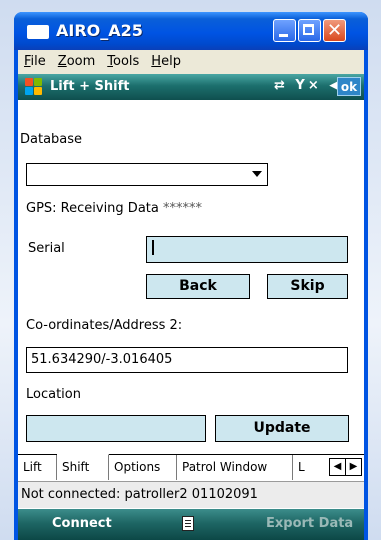 This screenshot has width=381, height=540. What do you see at coordinates (51, 139) in the screenshot?
I see `database-label: Database` at bounding box center [51, 139].